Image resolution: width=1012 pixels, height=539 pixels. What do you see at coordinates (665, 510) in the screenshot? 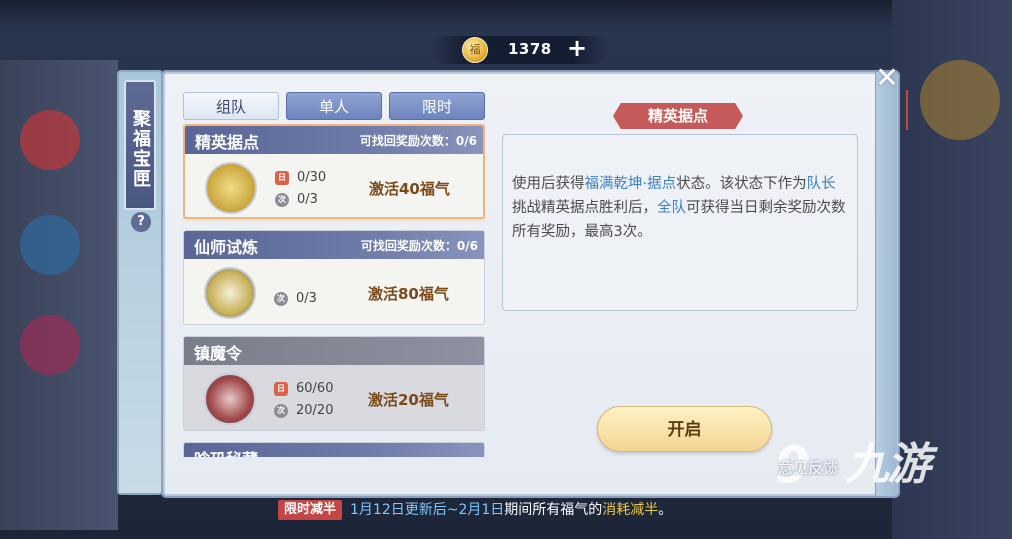
I see `notice-text-part: 。` at bounding box center [665, 510].